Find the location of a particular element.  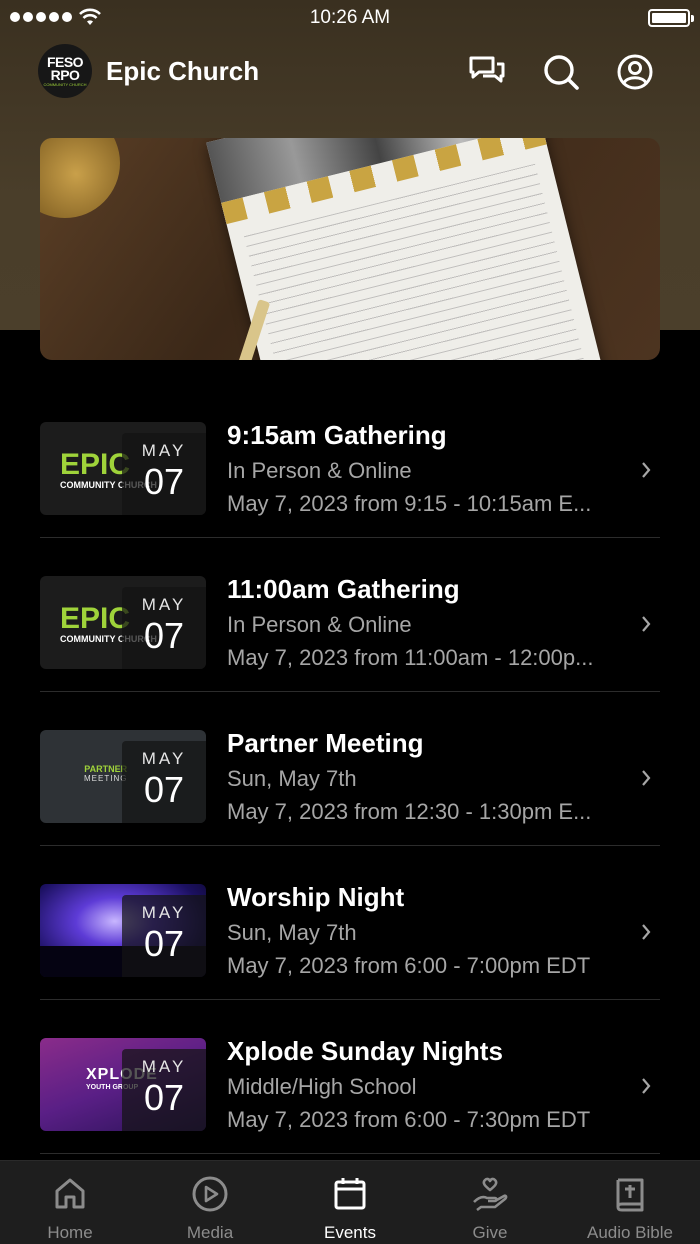

event-date: May 7, 2023 from 6:00 - 7:00pm EDT is located at coordinates (409, 965).